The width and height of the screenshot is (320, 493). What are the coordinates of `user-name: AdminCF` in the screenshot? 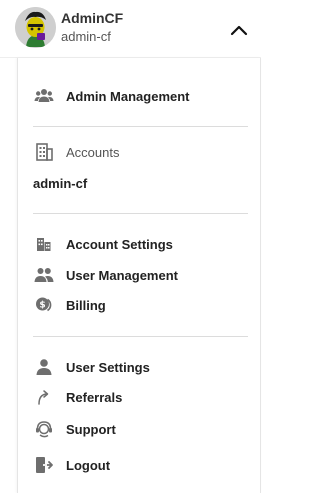 It's located at (92, 18).